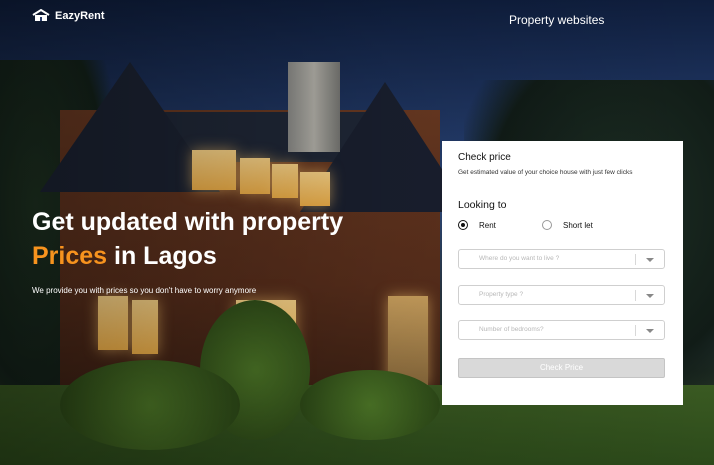 The height and width of the screenshot is (465, 714). What do you see at coordinates (501, 294) in the screenshot?
I see `property-type-placeholder: Property type ?` at bounding box center [501, 294].